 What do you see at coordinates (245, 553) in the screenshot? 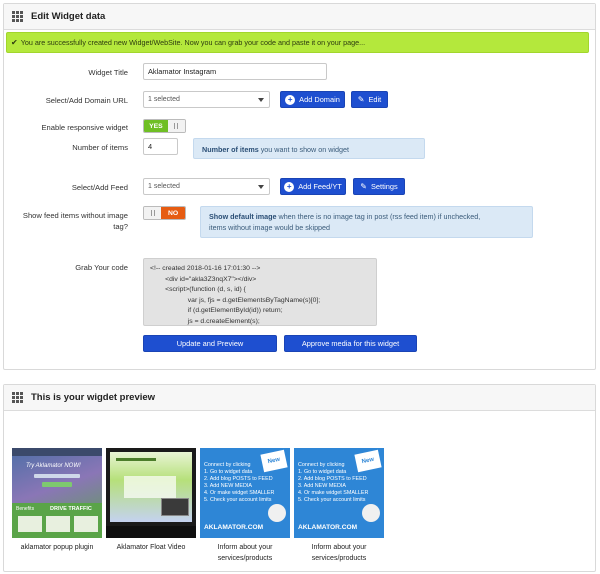
I see `preview-item-3-caption: Inform about your services/products` at bounding box center [245, 553].